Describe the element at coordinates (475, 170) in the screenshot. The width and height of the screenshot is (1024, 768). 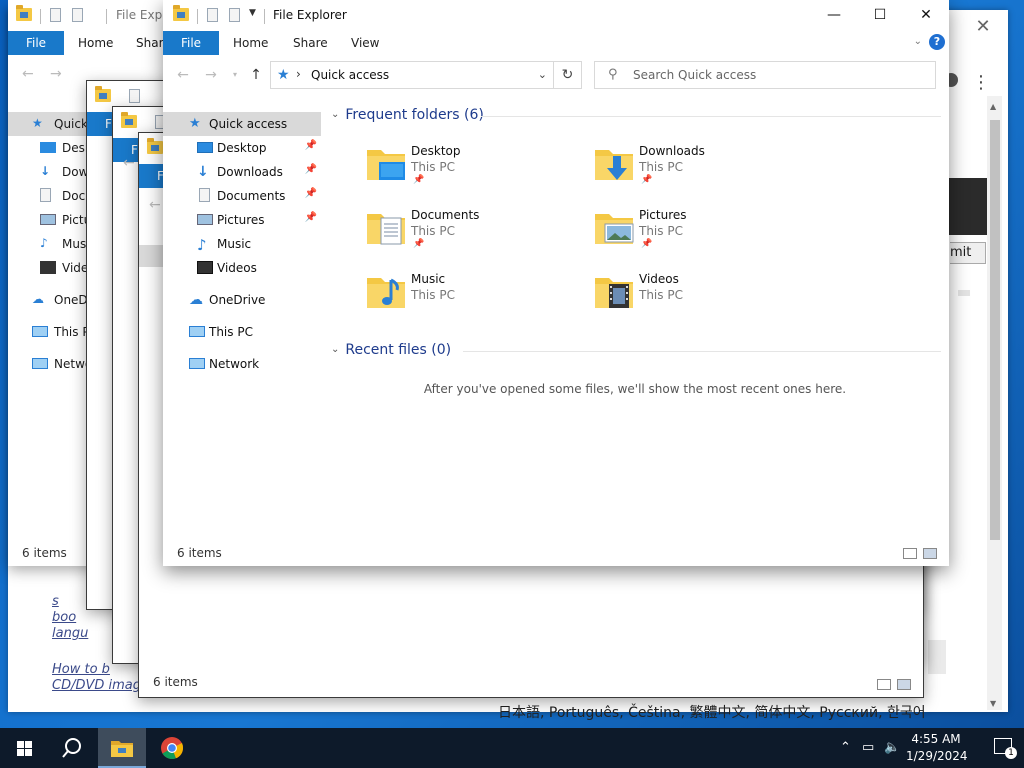
I see `folder-tile-desktop: Desktop This PC 📌` at that location.